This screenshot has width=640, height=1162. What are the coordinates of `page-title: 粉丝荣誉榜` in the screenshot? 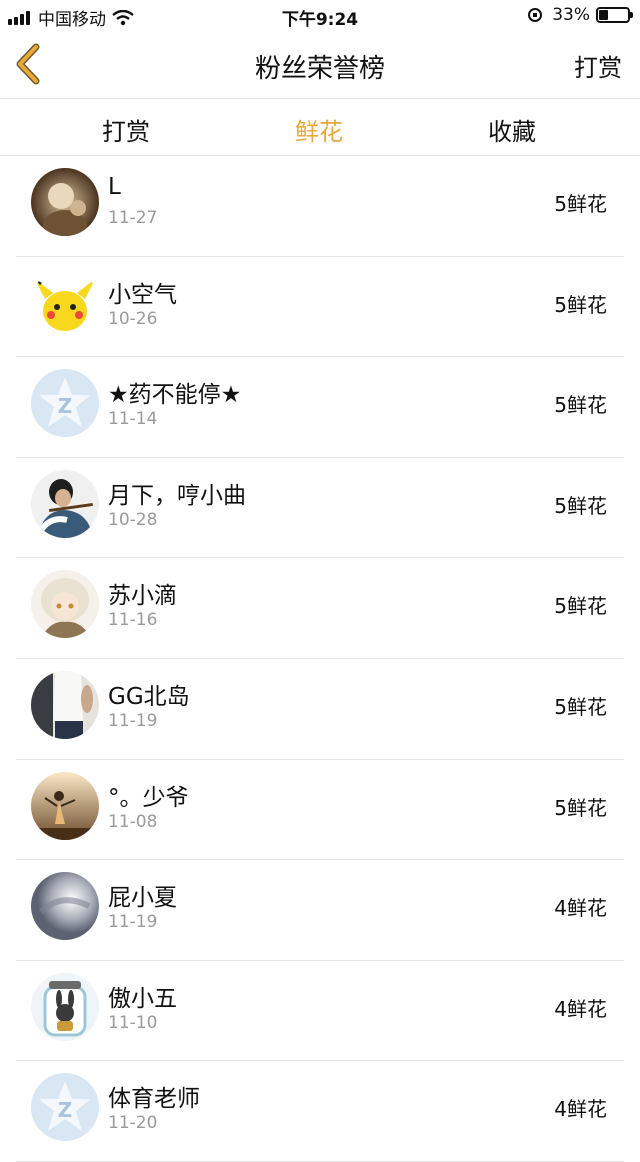 It's located at (319, 69).